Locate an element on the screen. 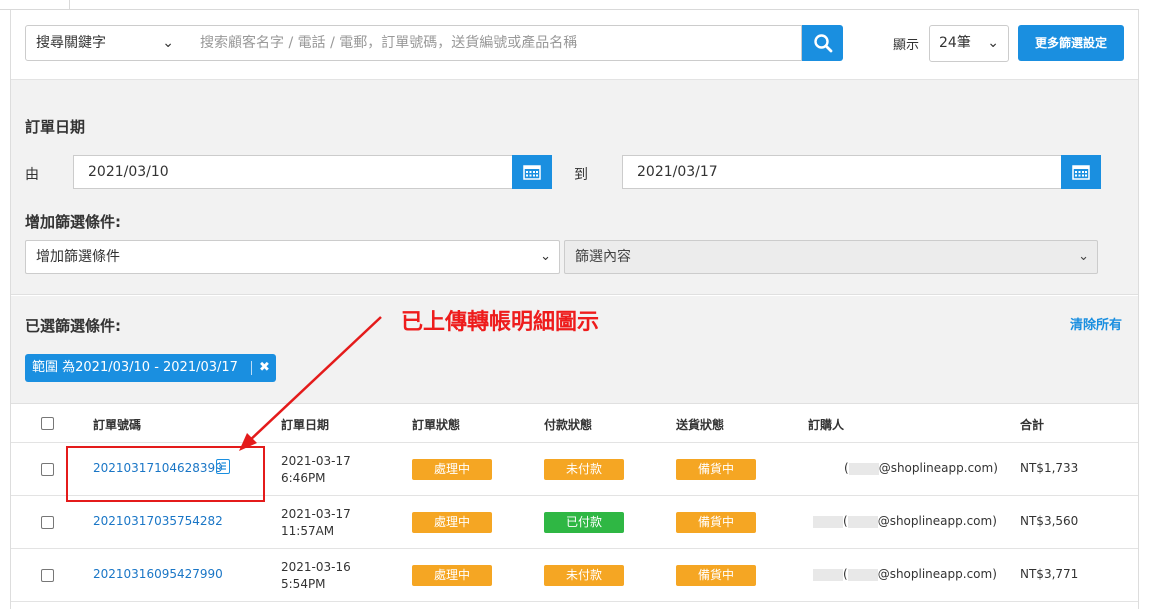  order-date-title: 訂單日期 is located at coordinates (55, 127).